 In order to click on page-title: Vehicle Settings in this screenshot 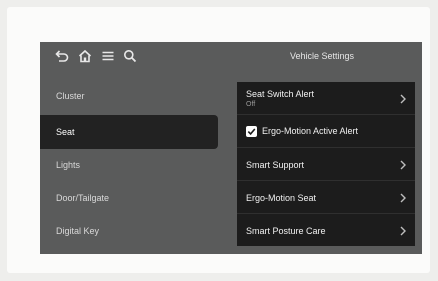, I will do `click(322, 56)`.